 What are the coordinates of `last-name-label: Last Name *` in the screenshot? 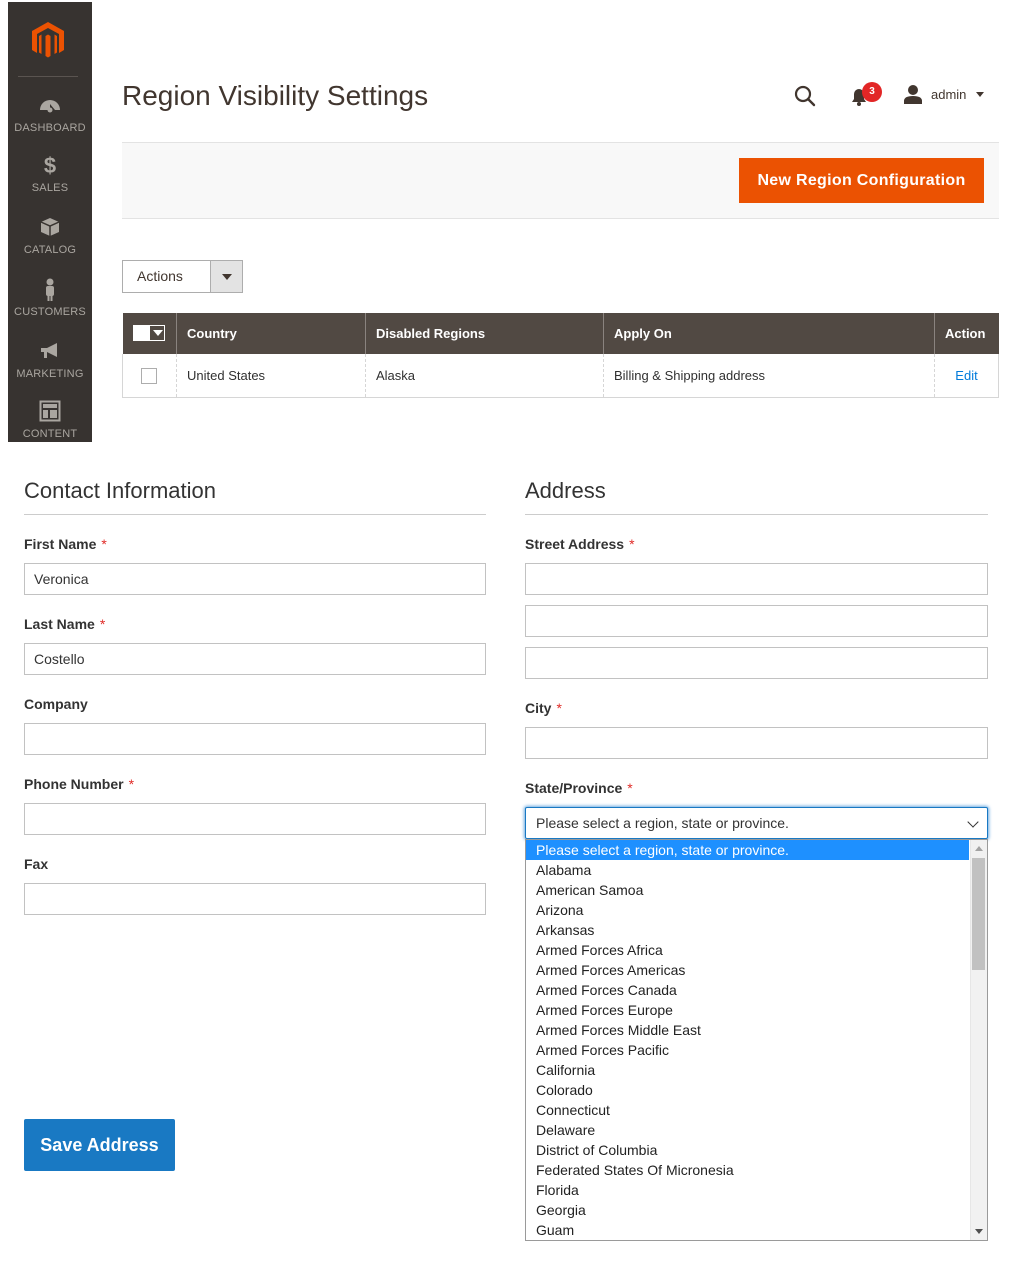 It's located at (65, 624).